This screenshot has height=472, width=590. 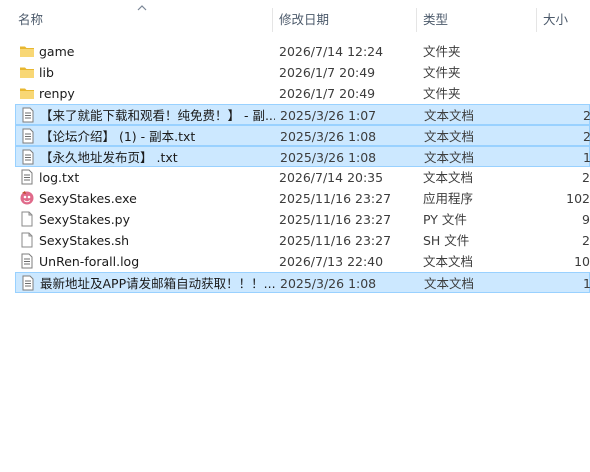 What do you see at coordinates (109, 157) in the screenshot?
I see `file-name: 【永久地址发布页】 .txt` at bounding box center [109, 157].